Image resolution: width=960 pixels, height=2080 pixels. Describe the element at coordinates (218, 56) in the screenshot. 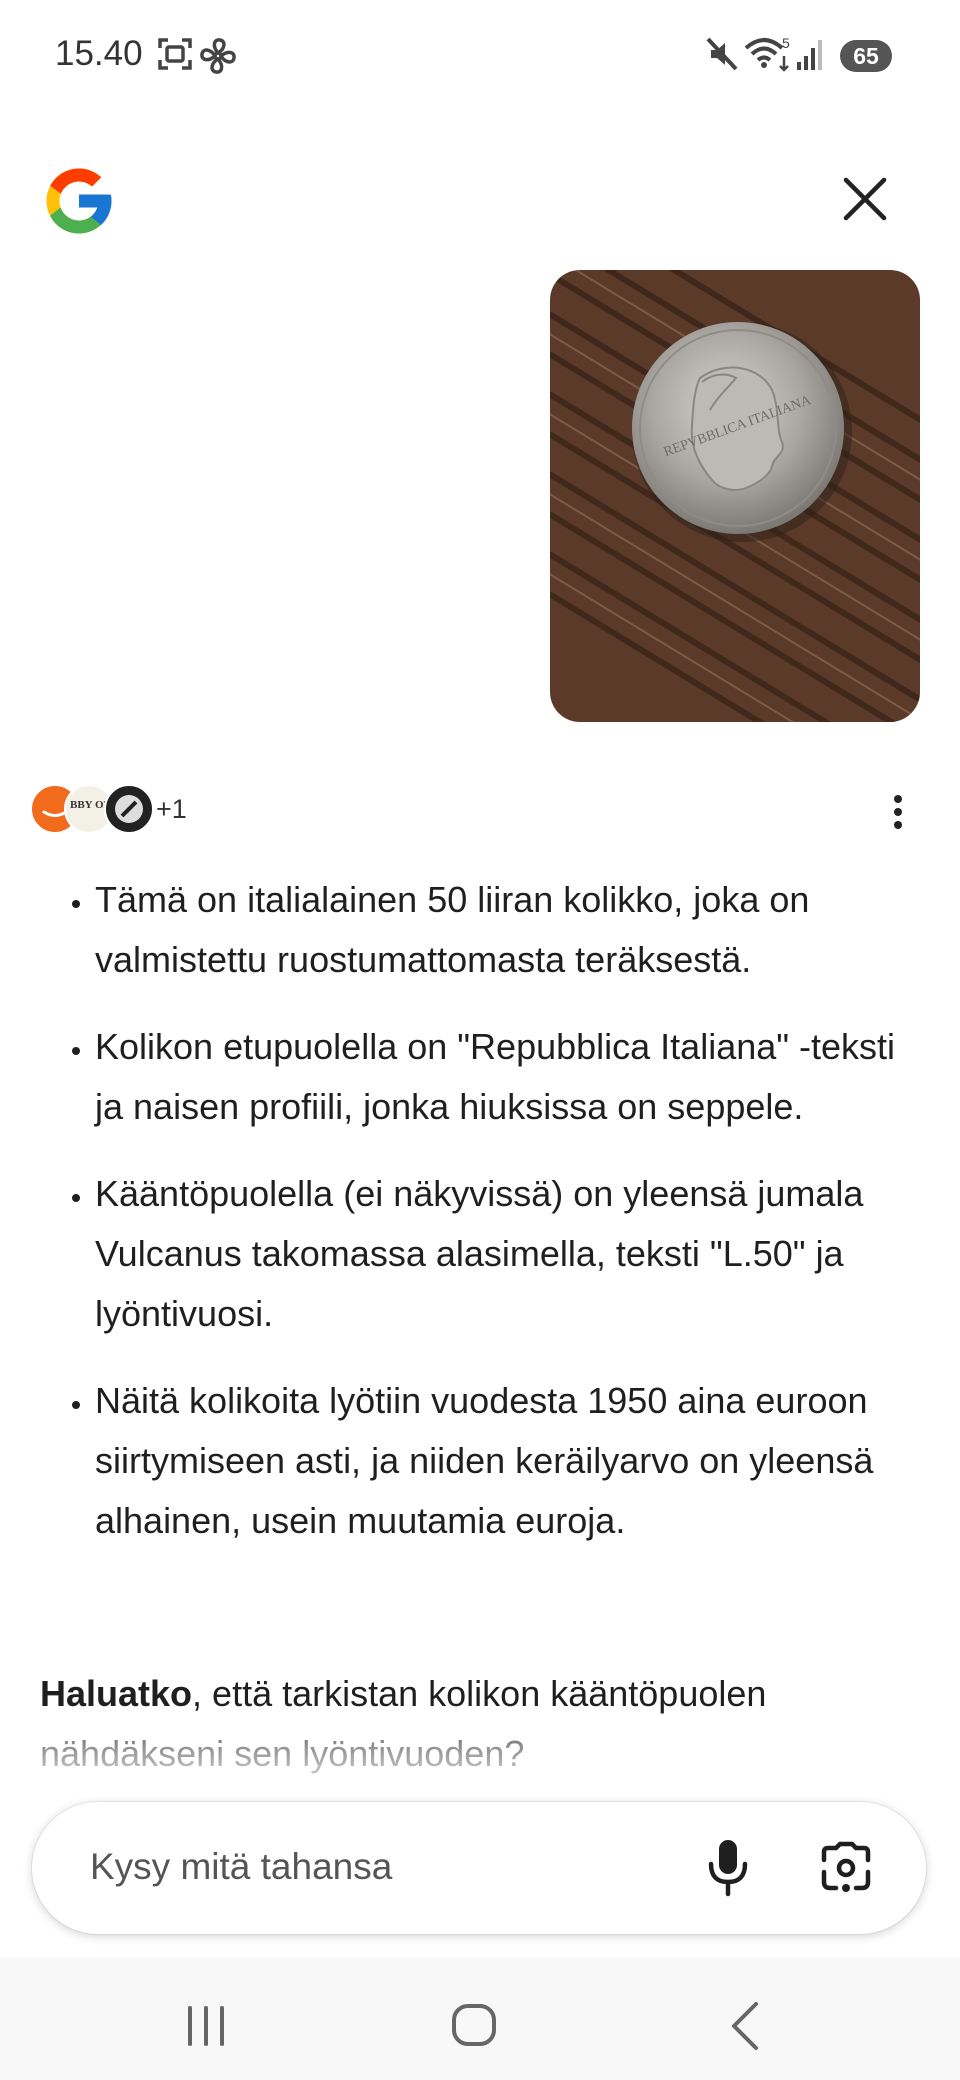

I see `fan-icon` at that location.